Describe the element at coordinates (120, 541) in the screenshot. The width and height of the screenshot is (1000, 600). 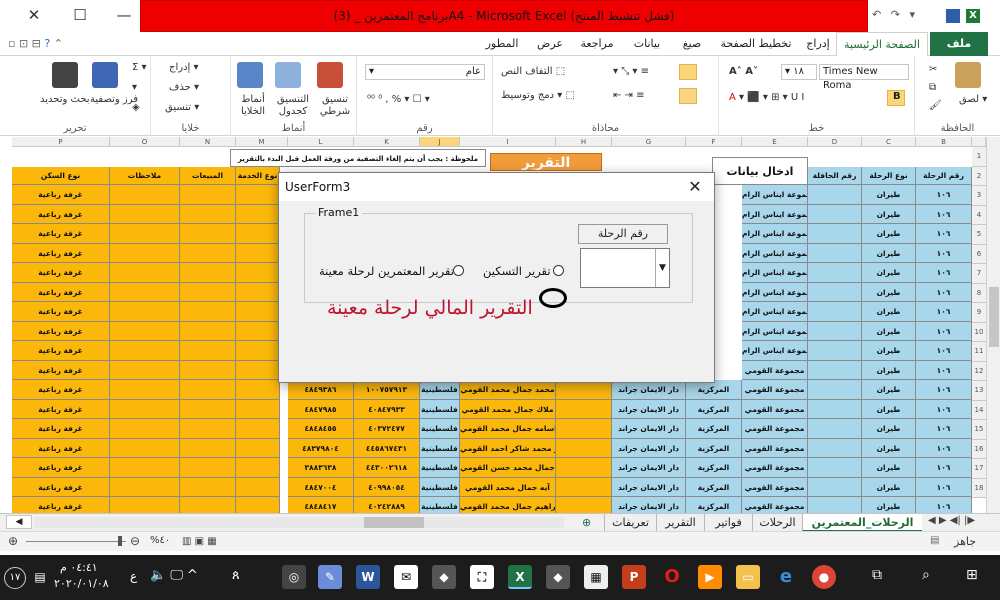
I see `zoom-slider-thumb` at that location.